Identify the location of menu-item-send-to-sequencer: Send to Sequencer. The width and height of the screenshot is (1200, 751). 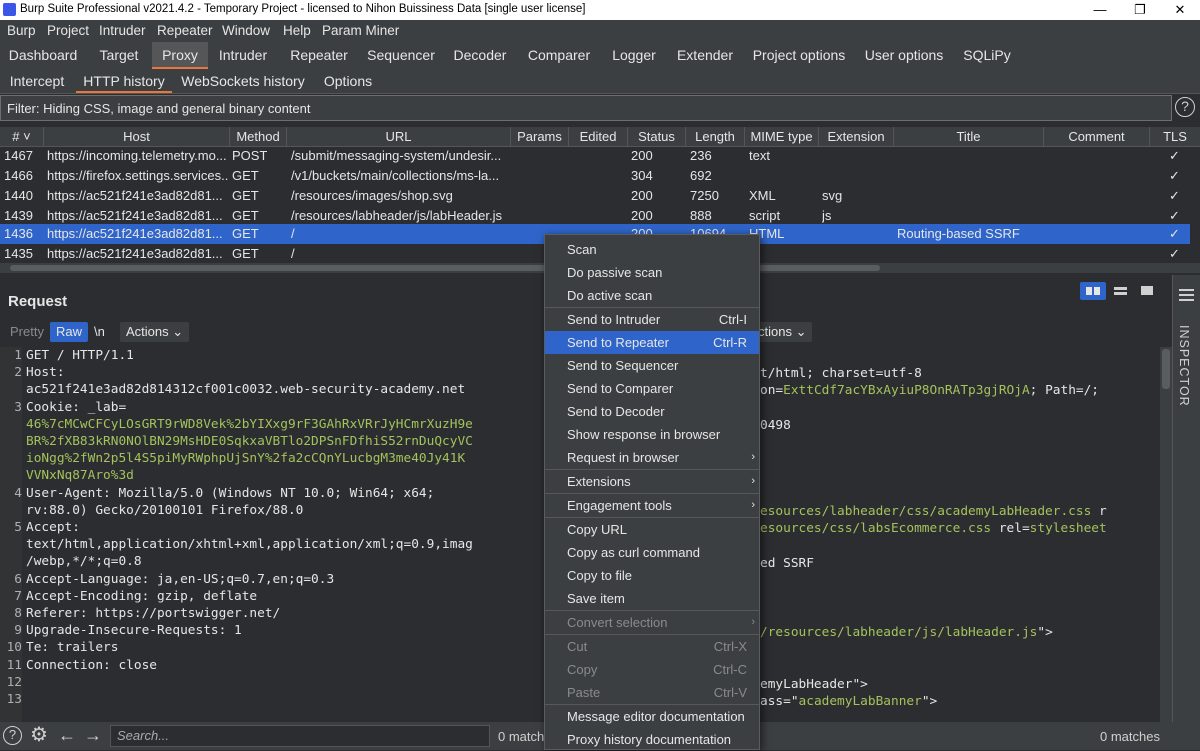
(652, 365).